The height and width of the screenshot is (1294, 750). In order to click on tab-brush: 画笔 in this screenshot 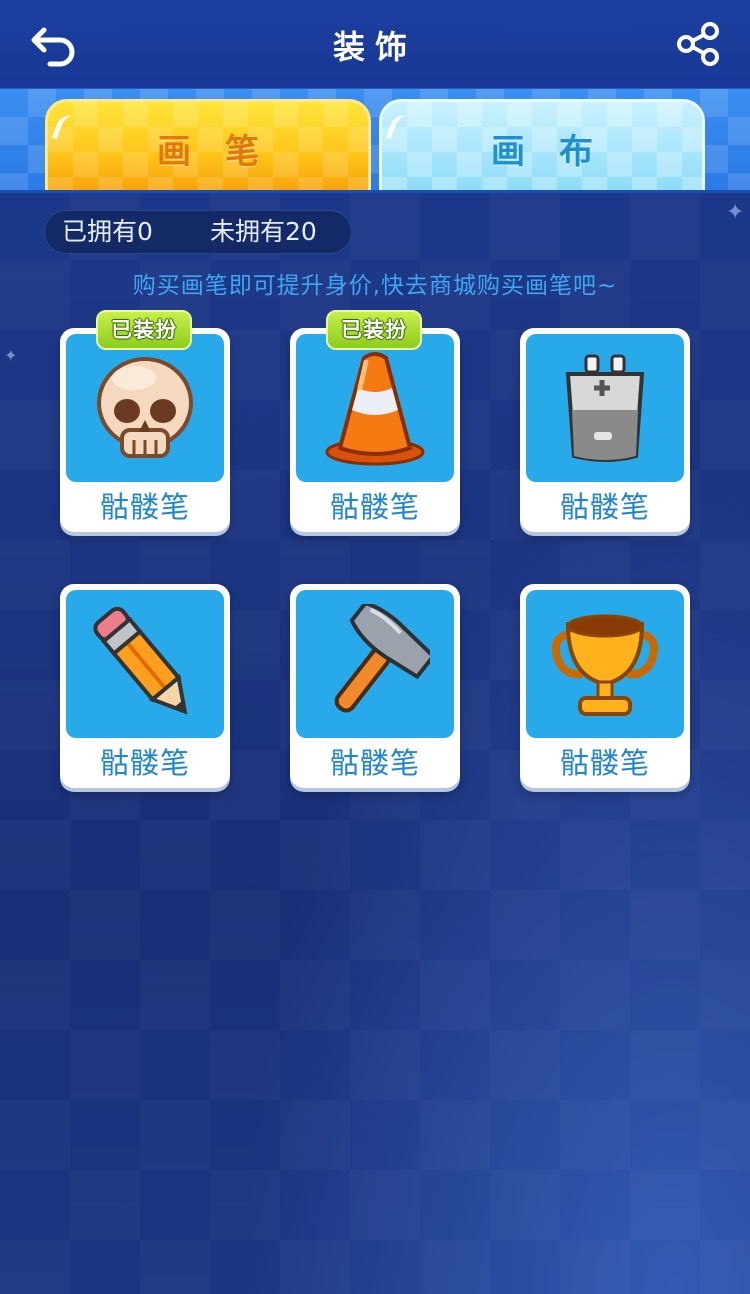, I will do `click(208, 144)`.